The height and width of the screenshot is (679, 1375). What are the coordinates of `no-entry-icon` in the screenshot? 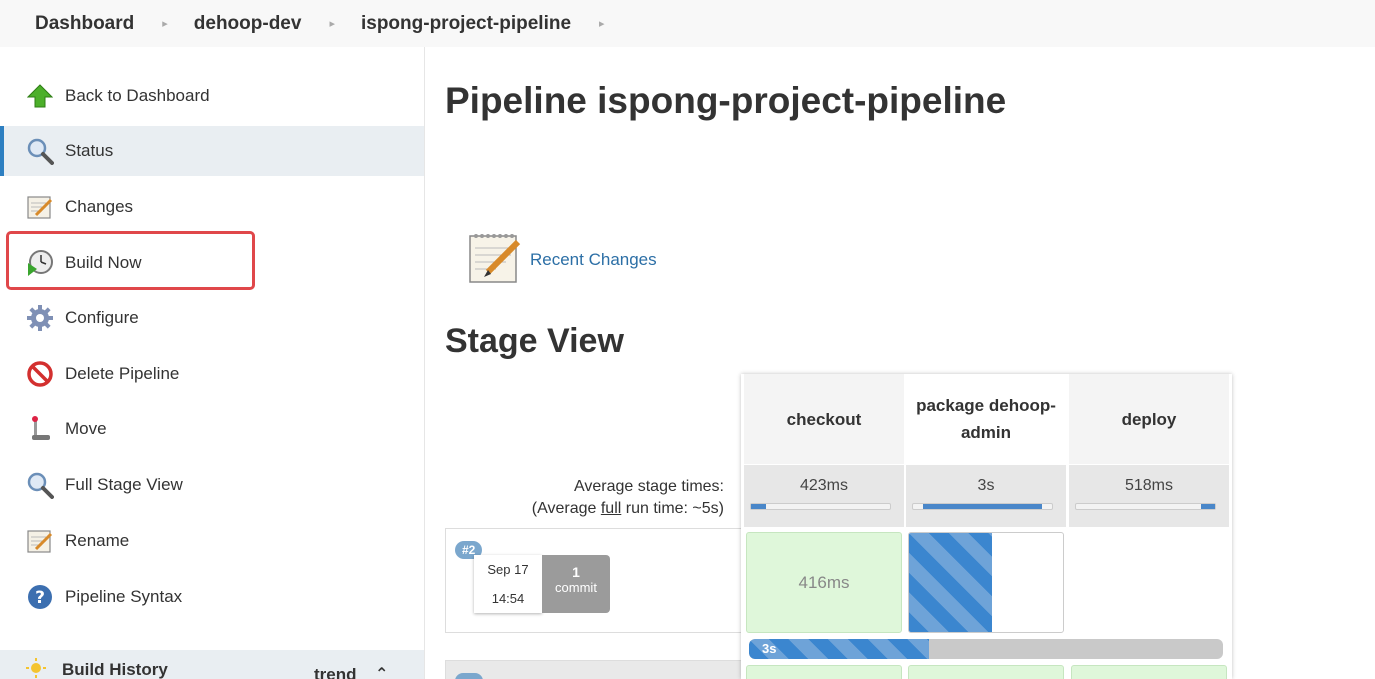 It's located at (39, 374).